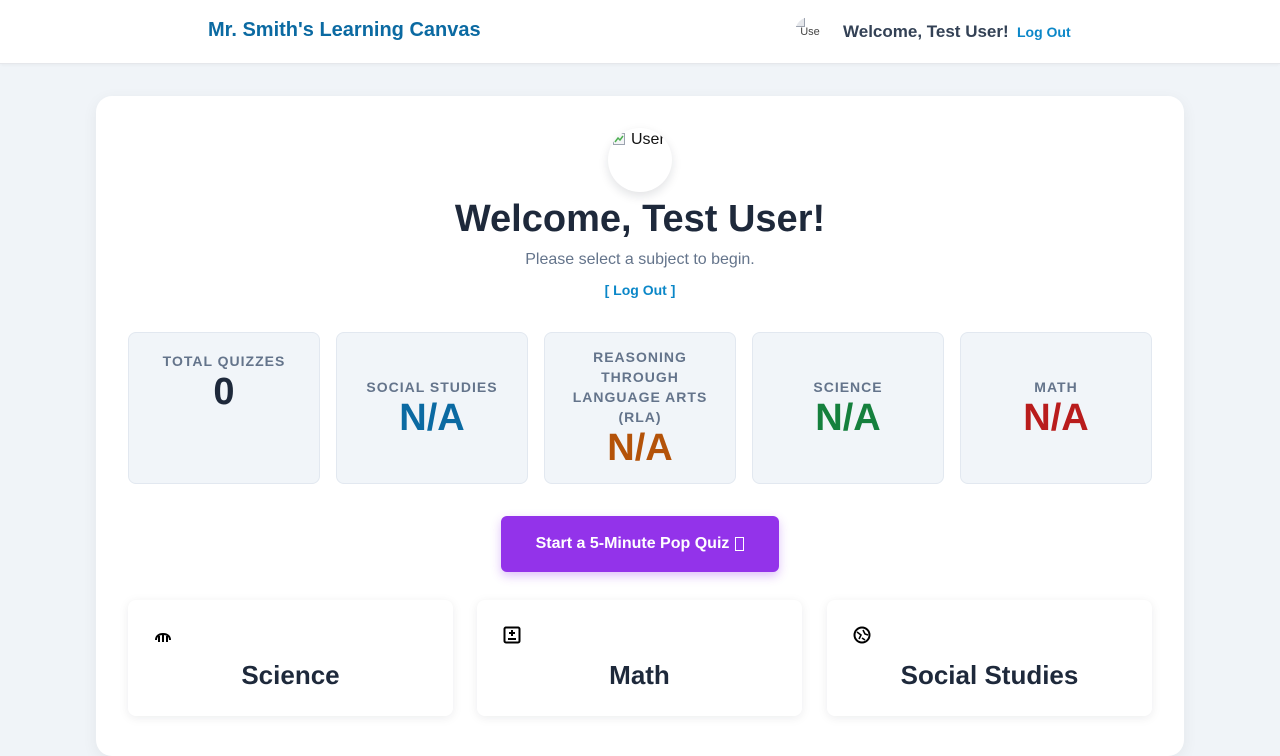 The height and width of the screenshot is (756, 1280). What do you see at coordinates (639, 658) in the screenshot?
I see `subject-card-math: Math` at bounding box center [639, 658].